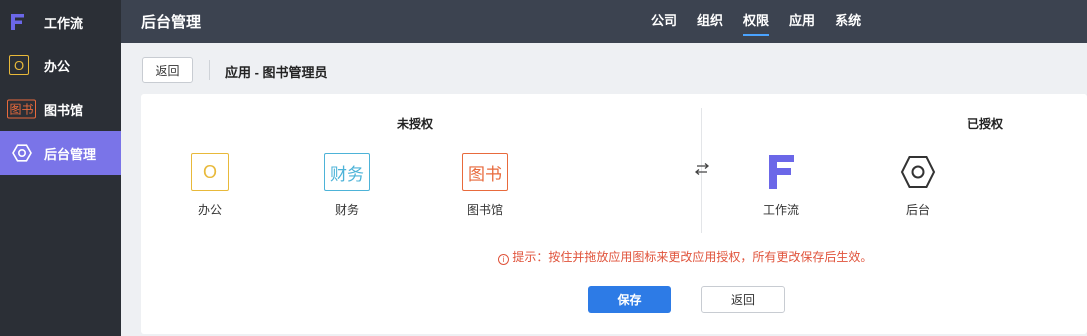 The height and width of the screenshot is (336, 1087). I want to click on sidebar-item-admin: 后台管理, so click(60, 153).